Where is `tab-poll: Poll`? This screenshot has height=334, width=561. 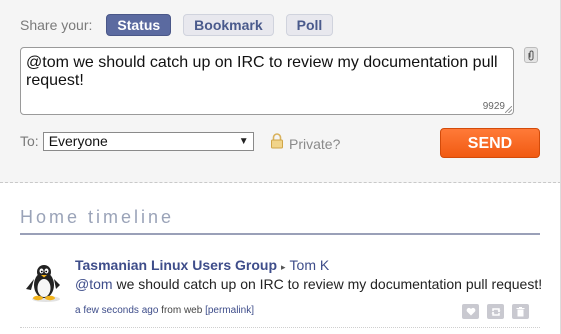 tab-poll: Poll is located at coordinates (309, 25).